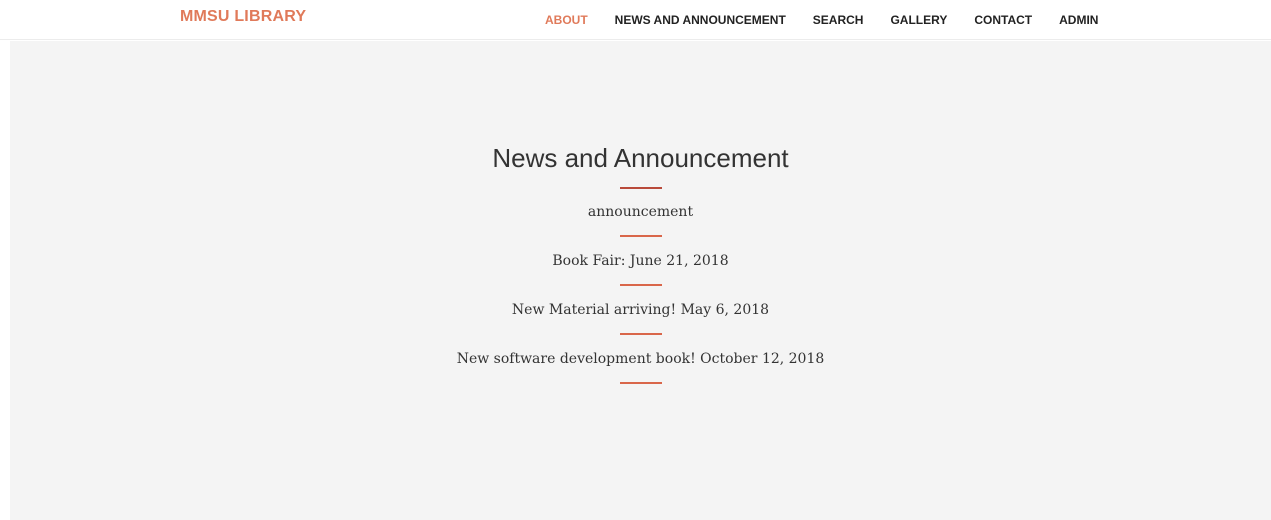  I want to click on section-title: News and Announcement, so click(640, 158).